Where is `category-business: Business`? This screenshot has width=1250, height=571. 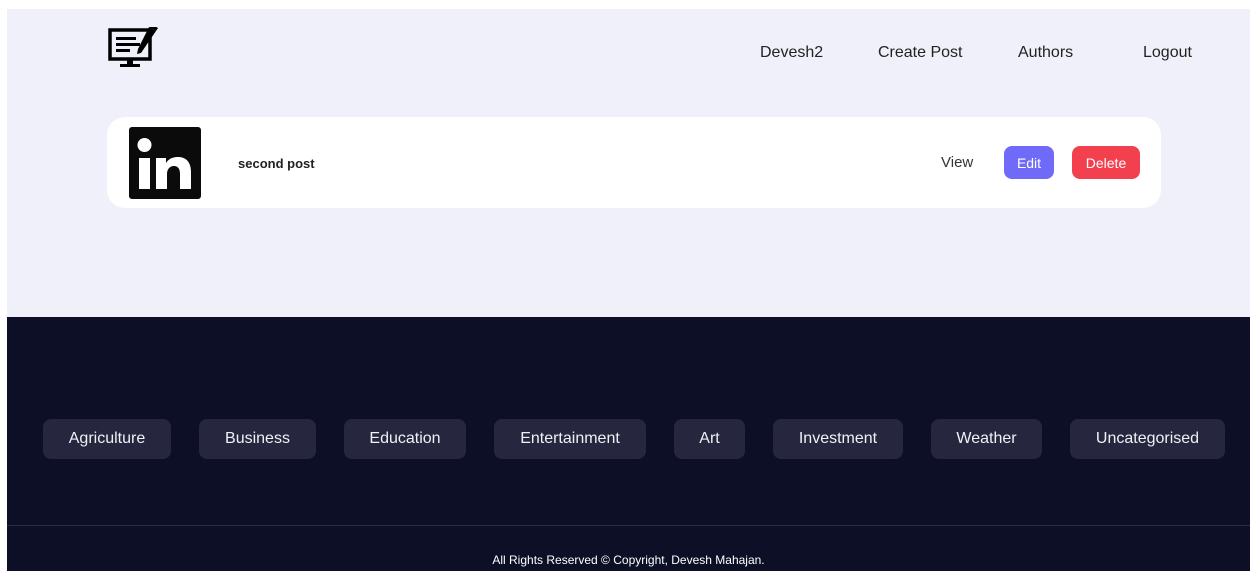 category-business: Business is located at coordinates (257, 439).